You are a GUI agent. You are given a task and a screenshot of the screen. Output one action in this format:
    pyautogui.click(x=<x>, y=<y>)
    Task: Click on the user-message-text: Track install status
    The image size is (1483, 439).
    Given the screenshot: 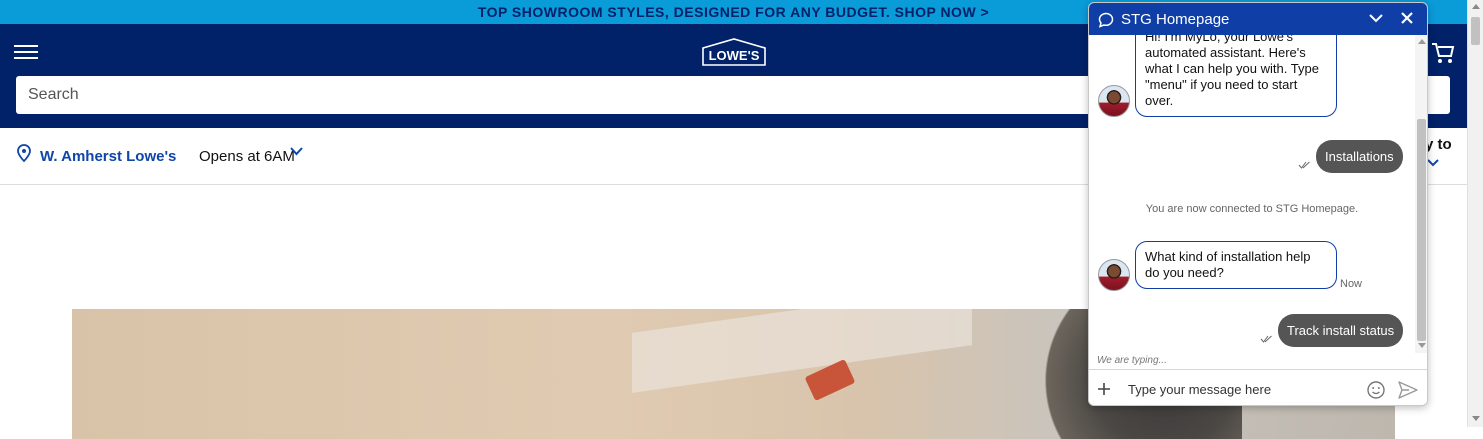 What is the action you would take?
    pyautogui.click(x=1341, y=330)
    